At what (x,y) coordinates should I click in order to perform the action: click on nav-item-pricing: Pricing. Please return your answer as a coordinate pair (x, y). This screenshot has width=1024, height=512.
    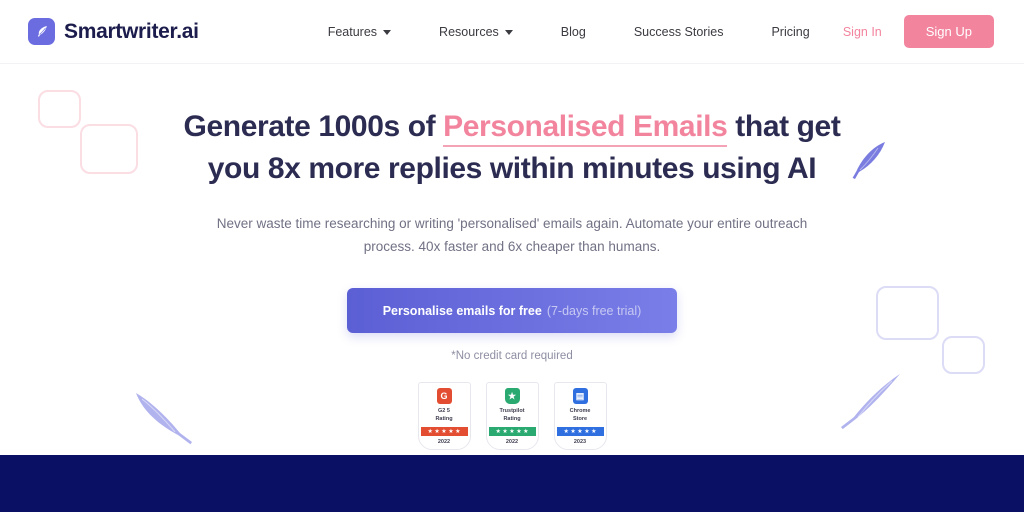
    Looking at the image, I should click on (790, 32).